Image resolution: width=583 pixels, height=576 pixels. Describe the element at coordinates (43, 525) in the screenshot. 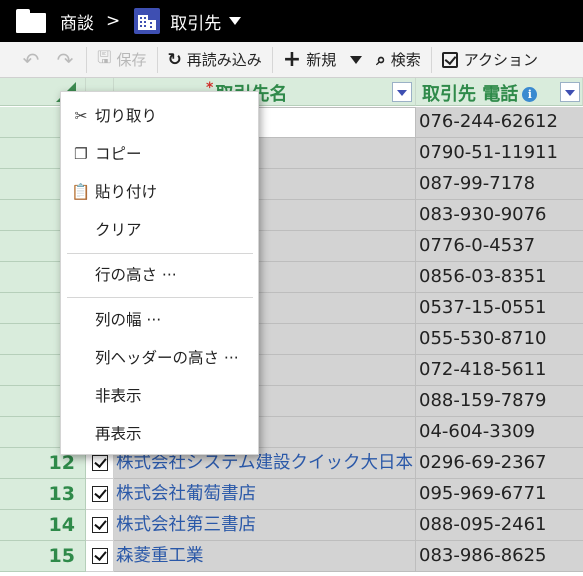

I see `row-number: 14` at that location.